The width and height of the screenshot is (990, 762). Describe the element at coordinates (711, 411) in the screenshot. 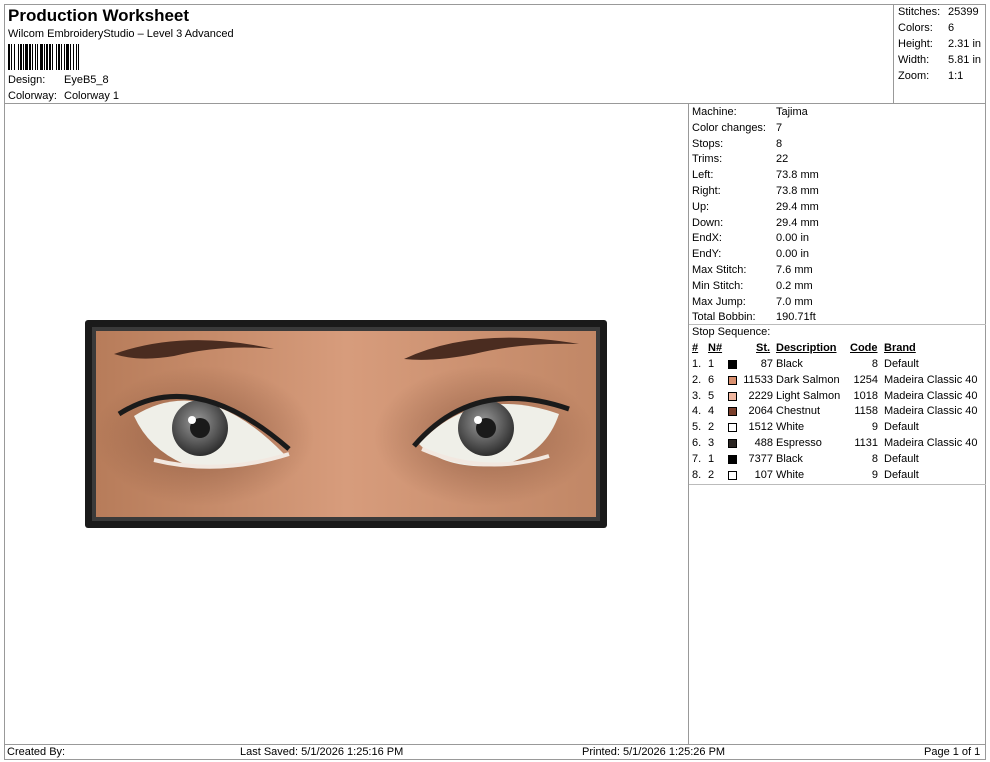

I see `needle-num: 4` at that location.